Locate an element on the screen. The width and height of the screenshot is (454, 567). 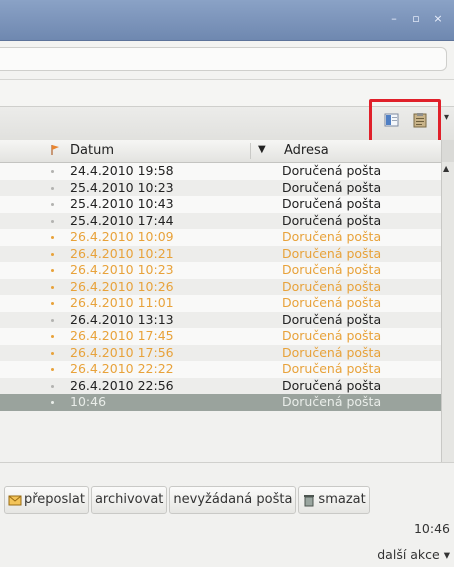
message-row: 26.4.2010 17:45 Doručená pošta is located at coordinates (220, 336).